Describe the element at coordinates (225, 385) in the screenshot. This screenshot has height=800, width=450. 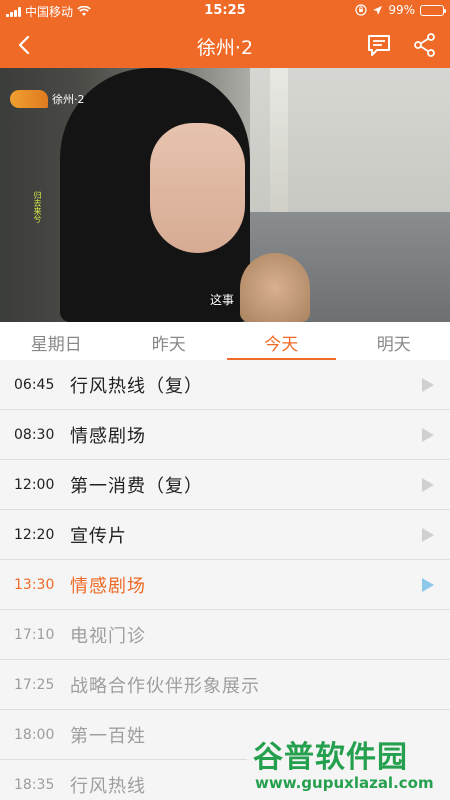
I see `list-item: 06:45 行风热线（复）` at that location.